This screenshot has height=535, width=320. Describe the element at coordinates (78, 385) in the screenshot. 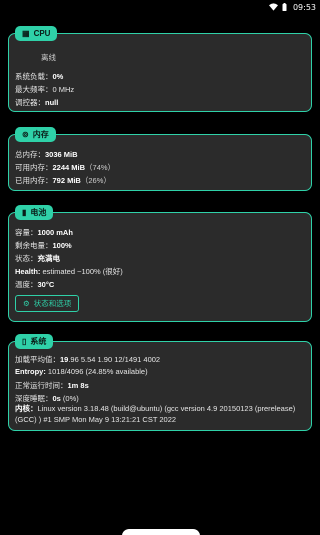

I see `system-uptime-value: 1m 8s` at that location.